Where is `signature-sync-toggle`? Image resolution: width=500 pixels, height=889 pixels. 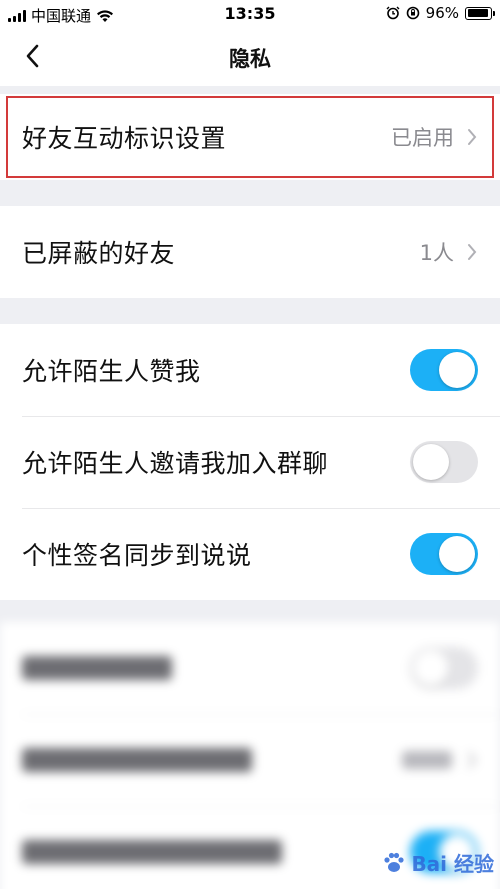 signature-sync-toggle is located at coordinates (444, 554).